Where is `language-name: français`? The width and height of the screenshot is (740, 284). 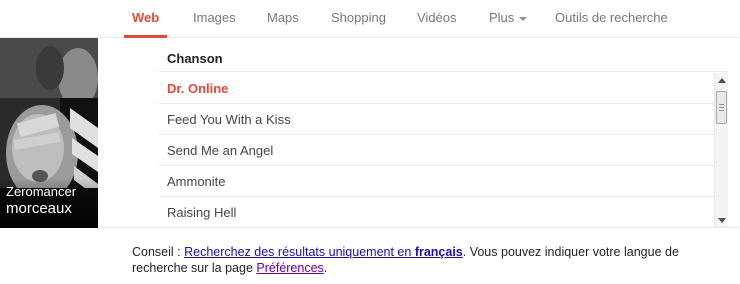 language-name: français is located at coordinates (438, 252).